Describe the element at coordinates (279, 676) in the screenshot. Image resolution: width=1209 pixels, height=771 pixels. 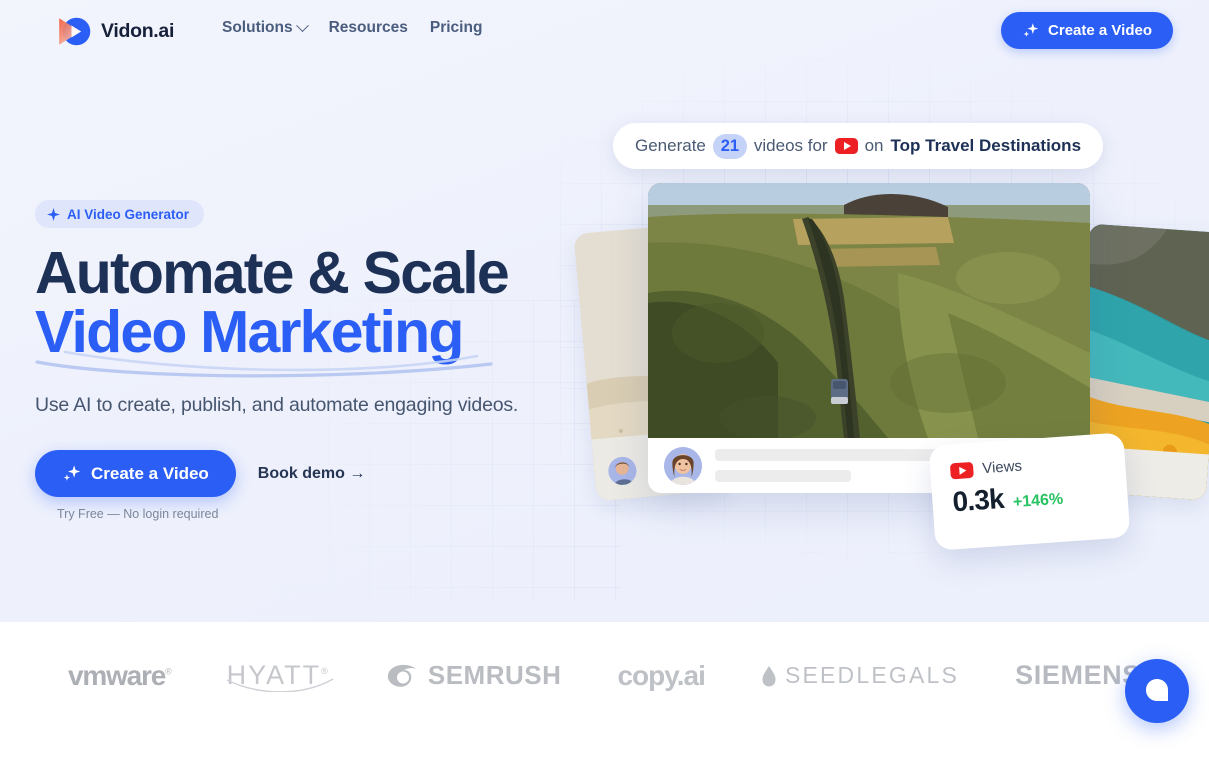
I see `logo-hyatt: HYATT®` at that location.